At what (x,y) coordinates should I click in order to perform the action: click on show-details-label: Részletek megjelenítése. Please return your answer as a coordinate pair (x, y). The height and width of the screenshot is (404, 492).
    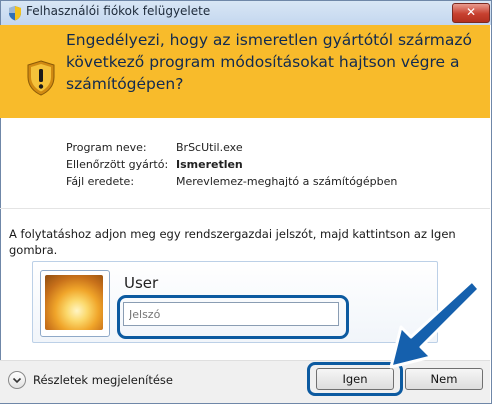
    Looking at the image, I should click on (103, 380).